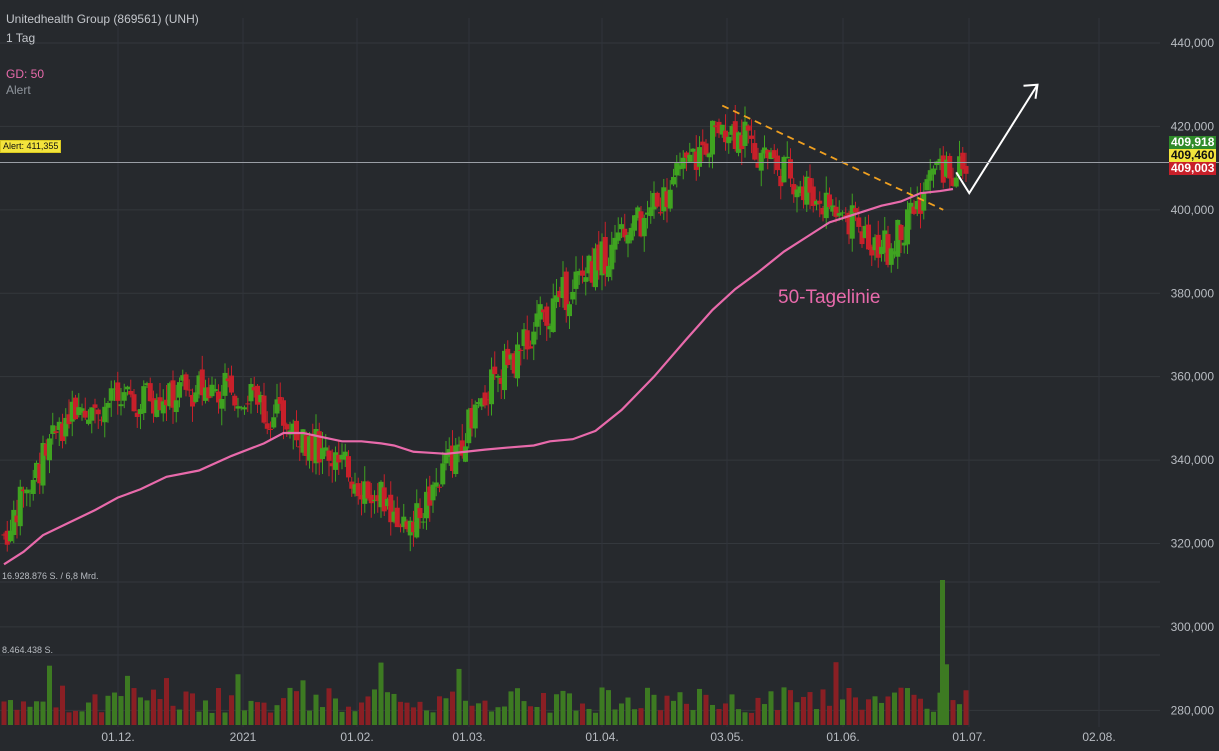 This screenshot has width=1219, height=751. I want to click on chart-interval: 1 Tag, so click(20, 38).